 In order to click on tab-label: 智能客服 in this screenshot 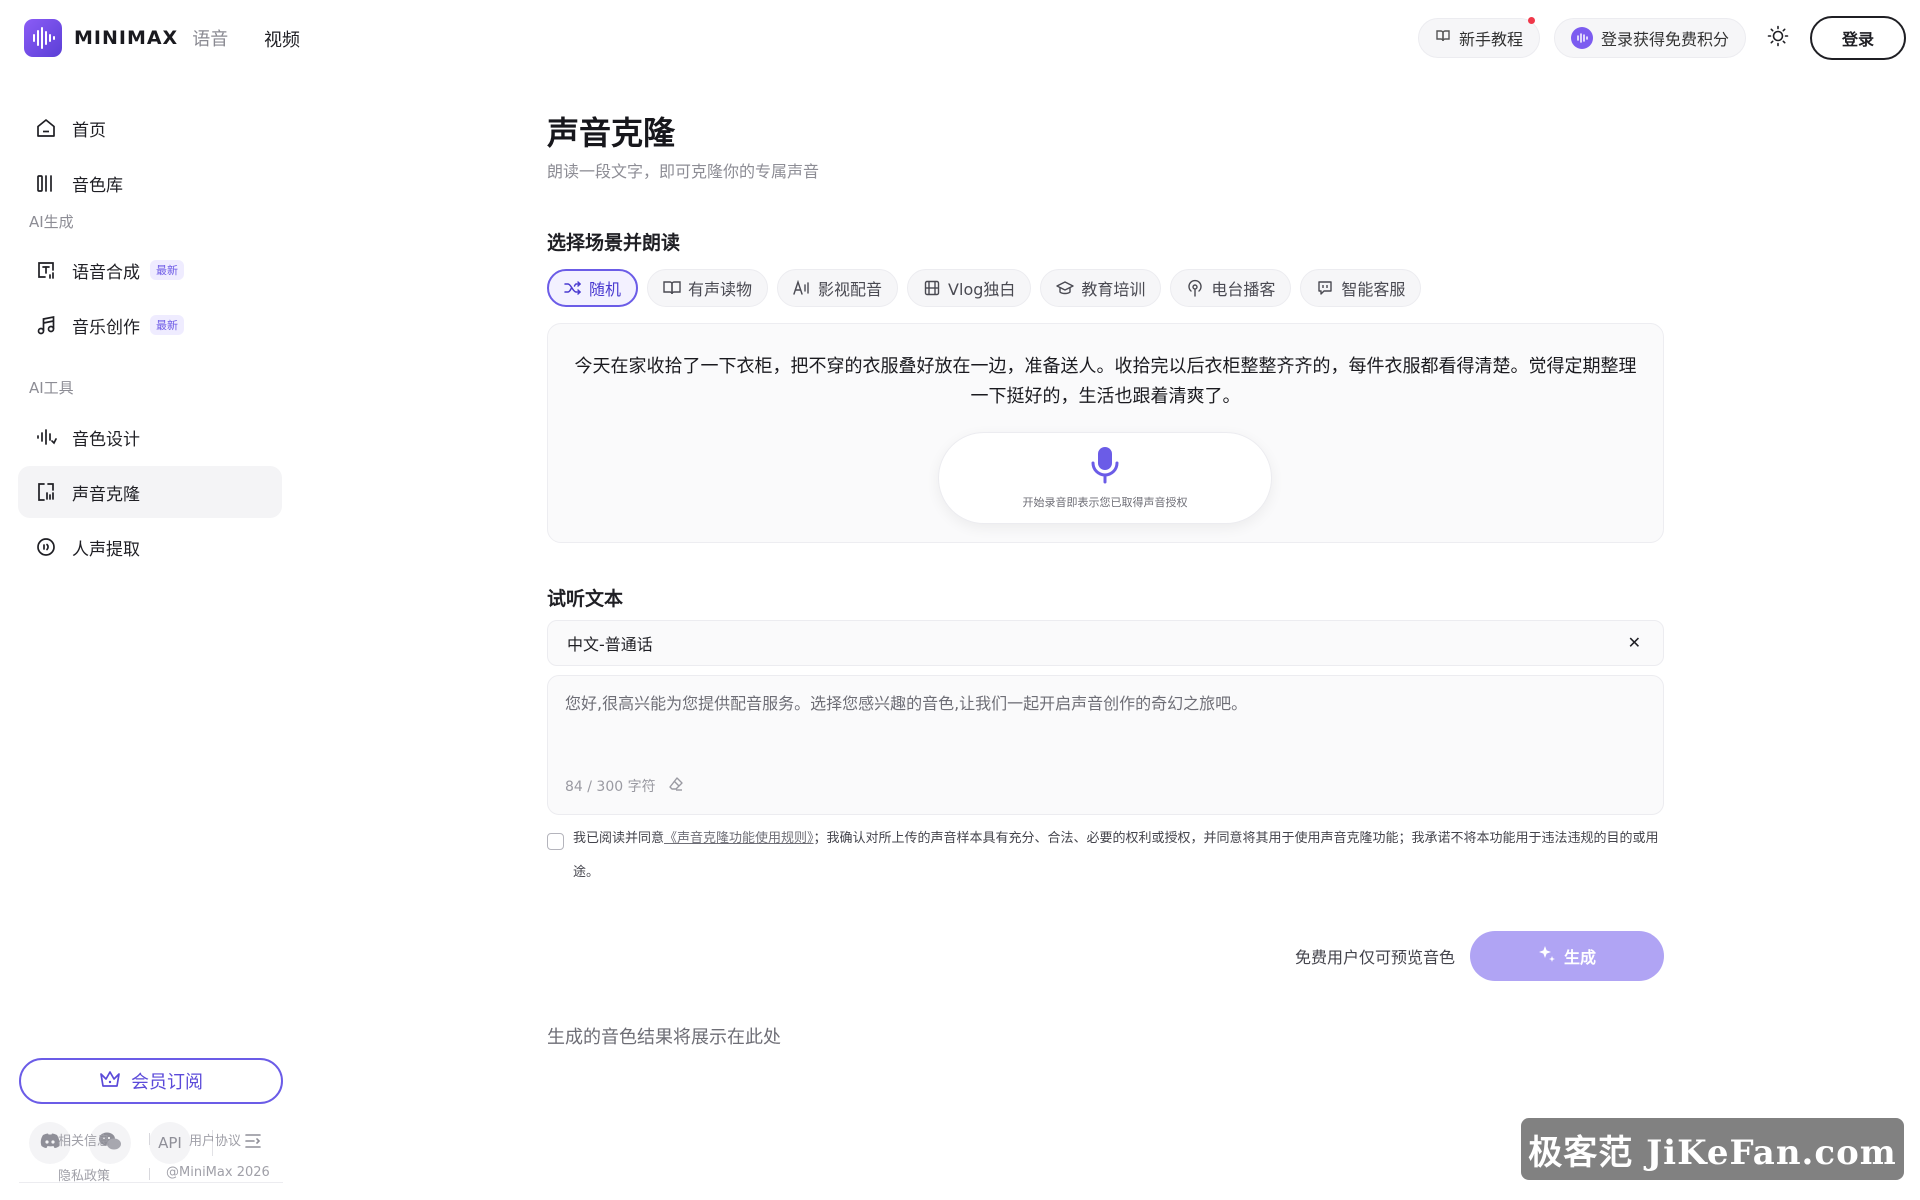, I will do `click(1373, 289)`.